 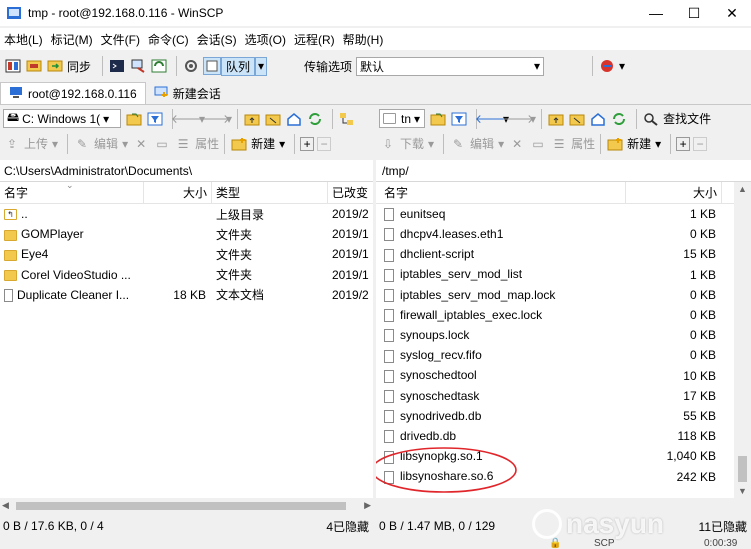 What do you see at coordinates (742, 491) in the screenshot?
I see `scroll-down-arrow: ▼` at bounding box center [742, 491].